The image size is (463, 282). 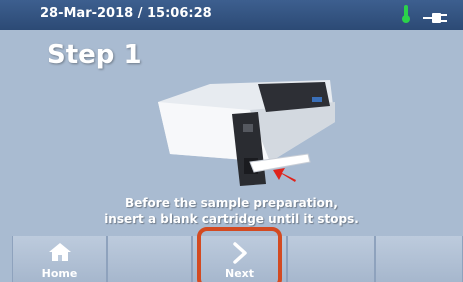 I want to click on step-title: Step 1, so click(x=94, y=55).